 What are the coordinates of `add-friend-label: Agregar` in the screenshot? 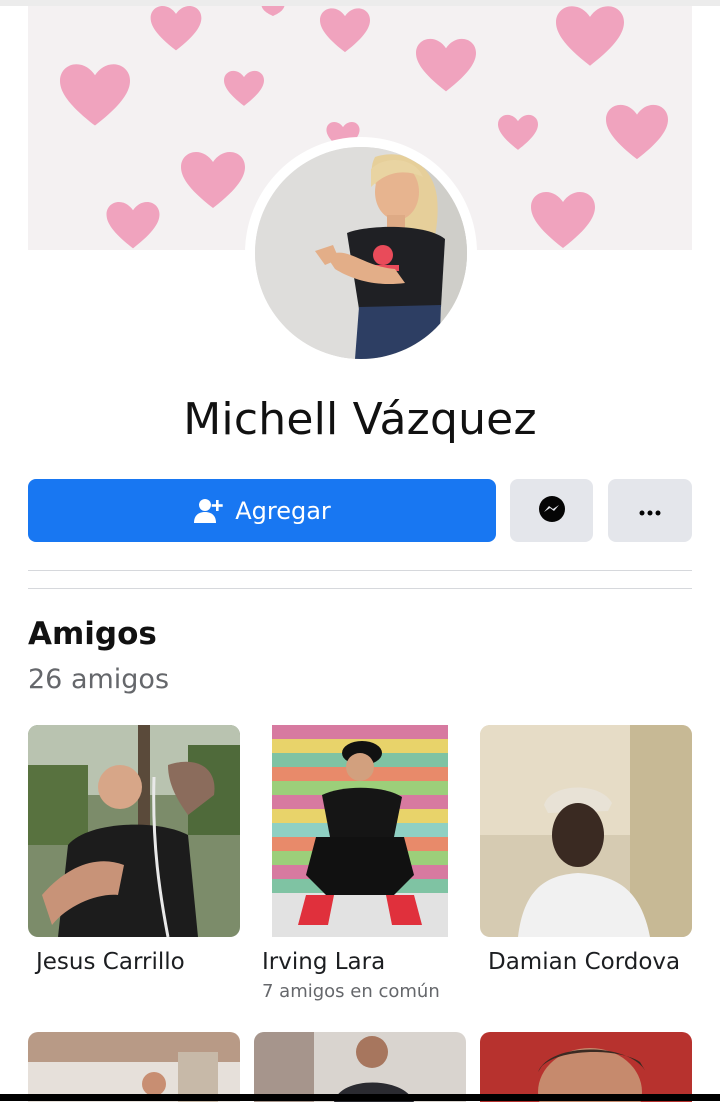 It's located at (283, 510).